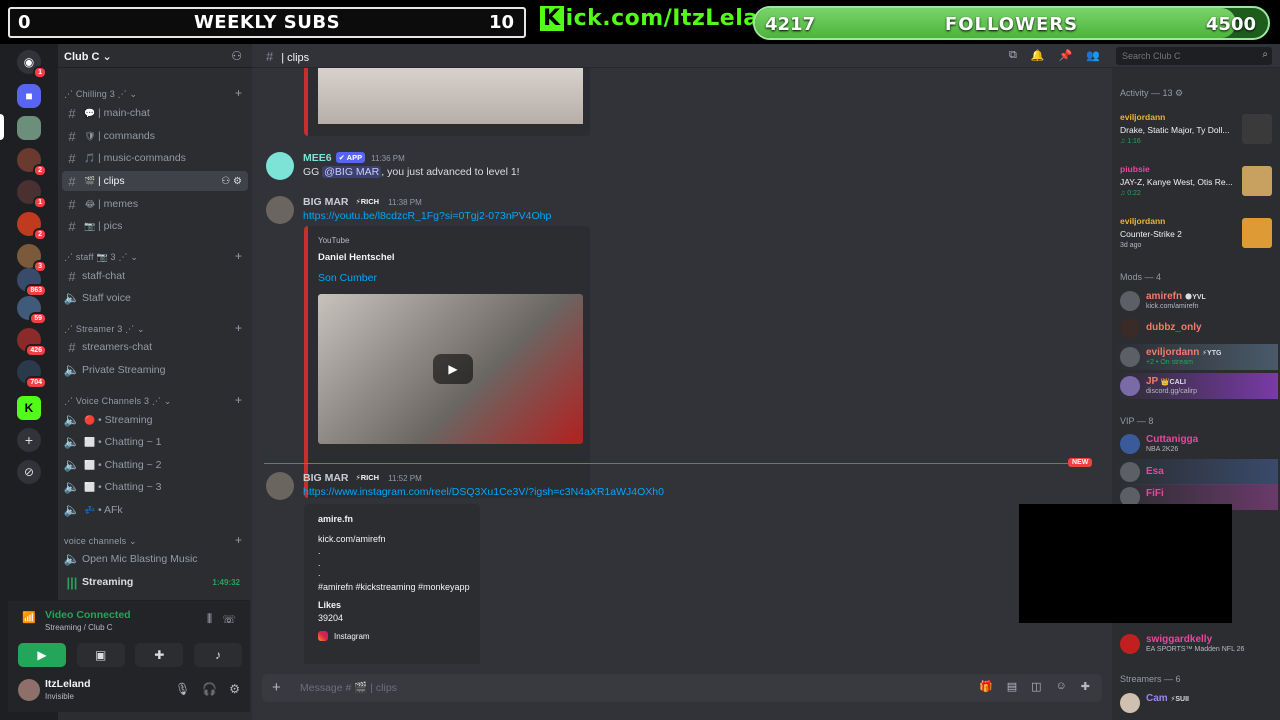 The width and height of the screenshot is (1280, 720). Describe the element at coordinates (600, 688) in the screenshot. I see `message-input` at that location.